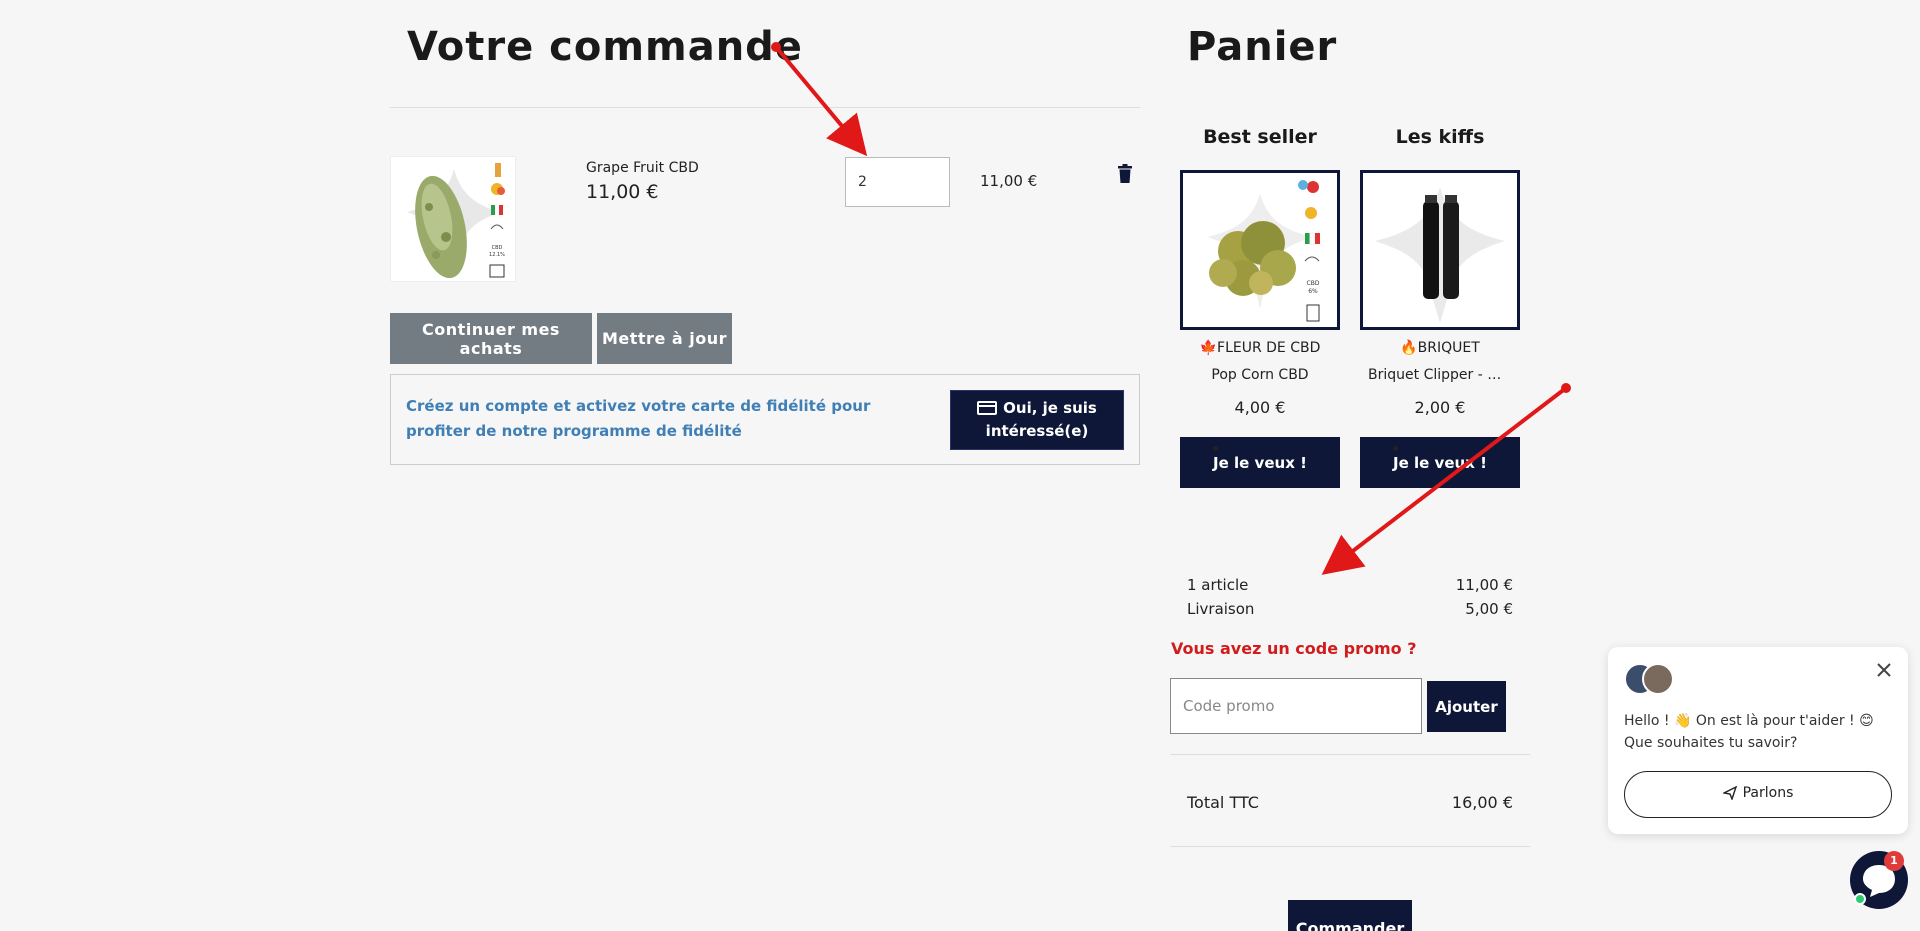  Describe the element at coordinates (1484, 585) in the screenshot. I see `summary-articles-value: 11,00 €` at that location.